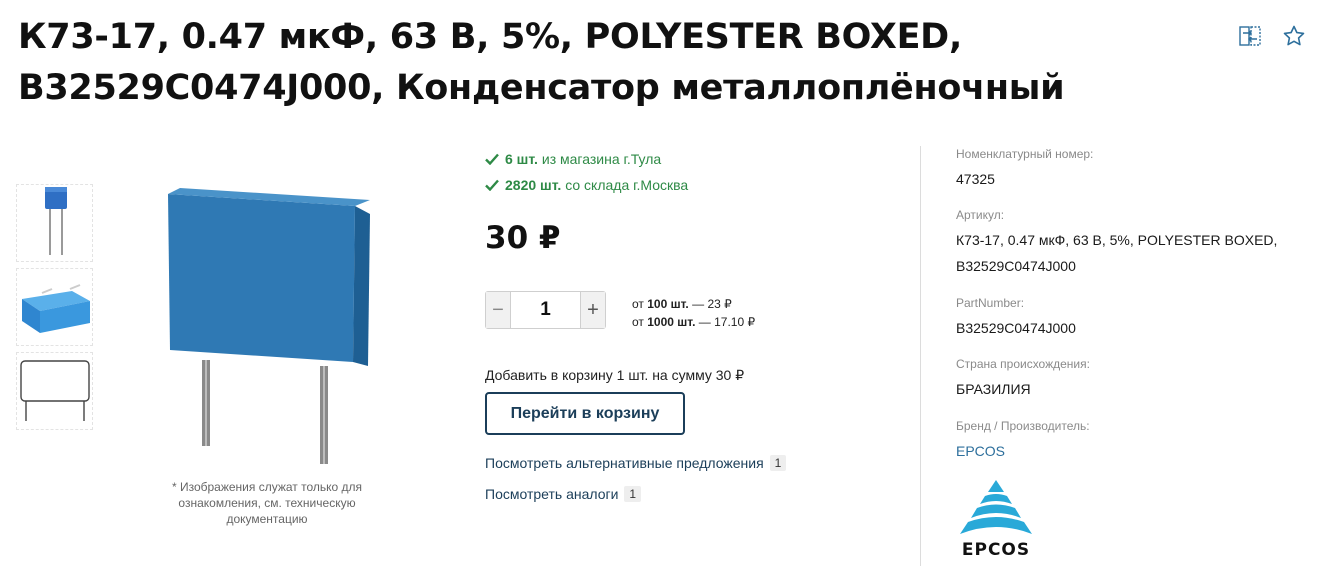 The width and height of the screenshot is (1326, 577). What do you see at coordinates (1294, 36) in the screenshot?
I see `favorite-star-icon` at bounding box center [1294, 36].